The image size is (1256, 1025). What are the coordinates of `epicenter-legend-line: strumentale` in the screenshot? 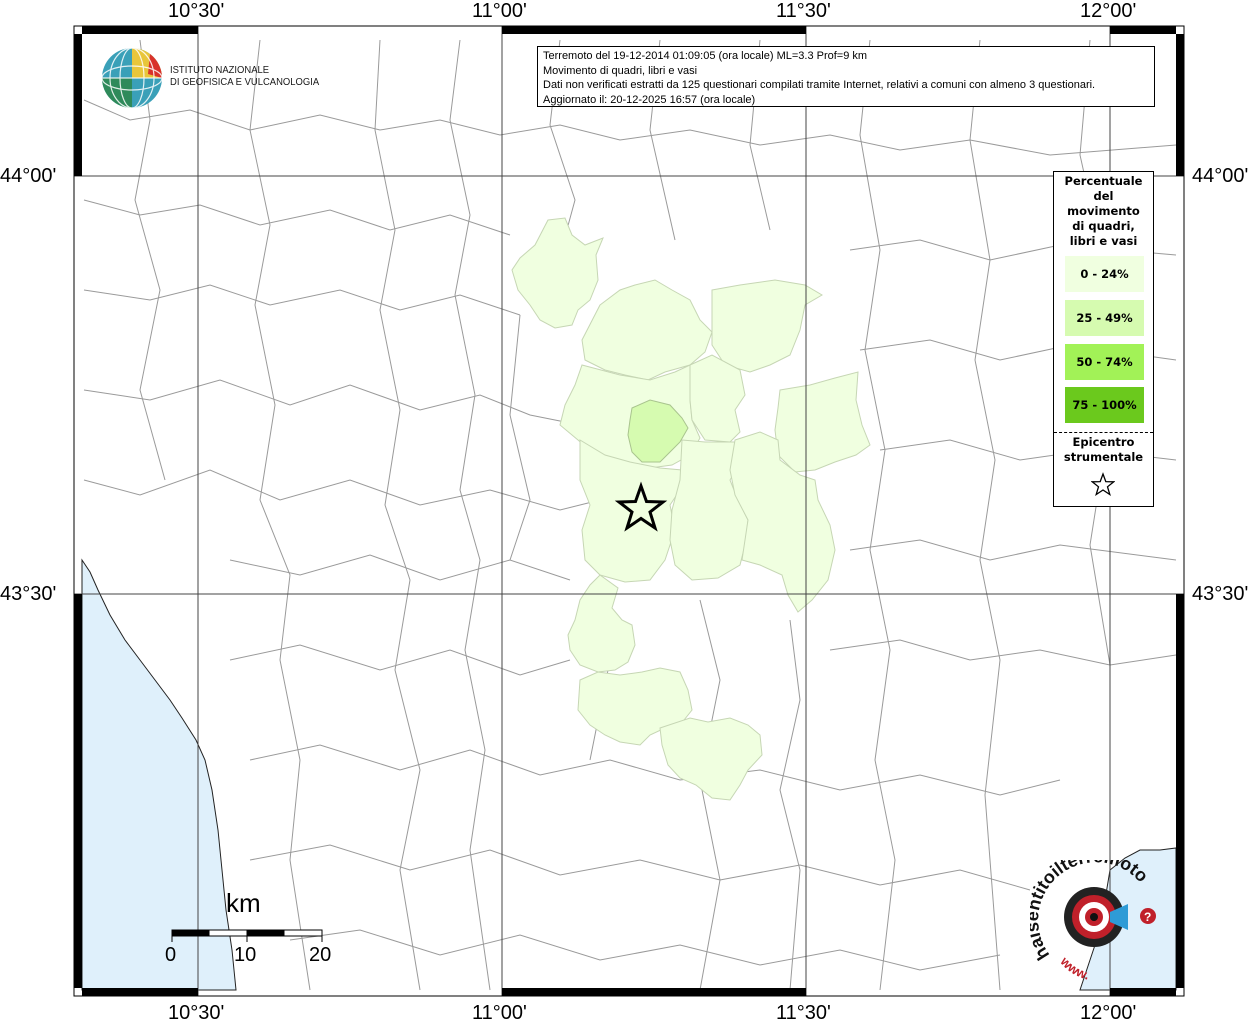 It's located at (1103, 457).